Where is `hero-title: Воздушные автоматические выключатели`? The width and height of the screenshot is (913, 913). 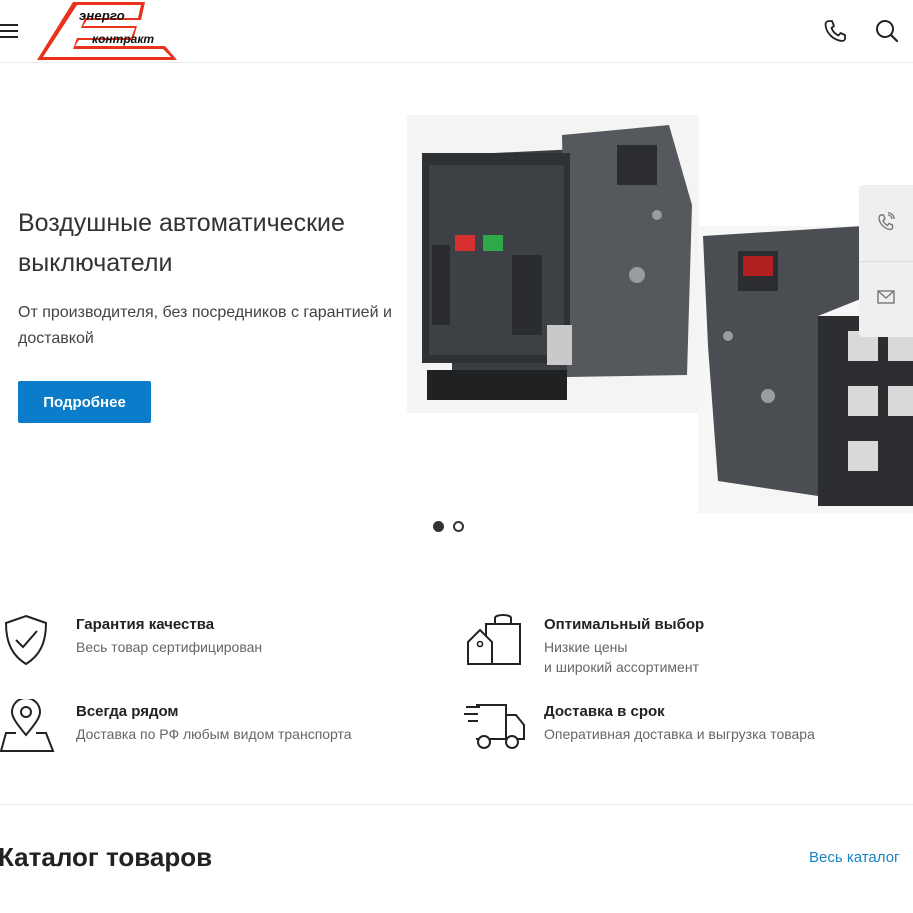
hero-title: Воздушные автоматические выключатели is located at coordinates (181, 243).